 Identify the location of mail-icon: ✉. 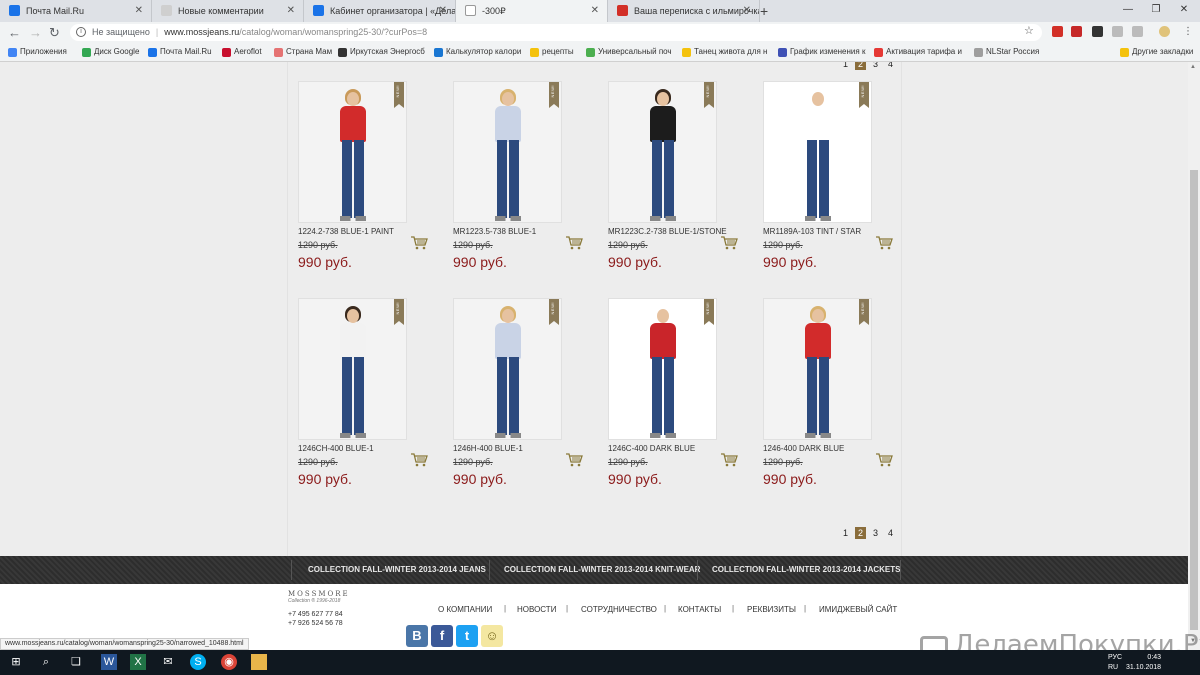
(168, 662).